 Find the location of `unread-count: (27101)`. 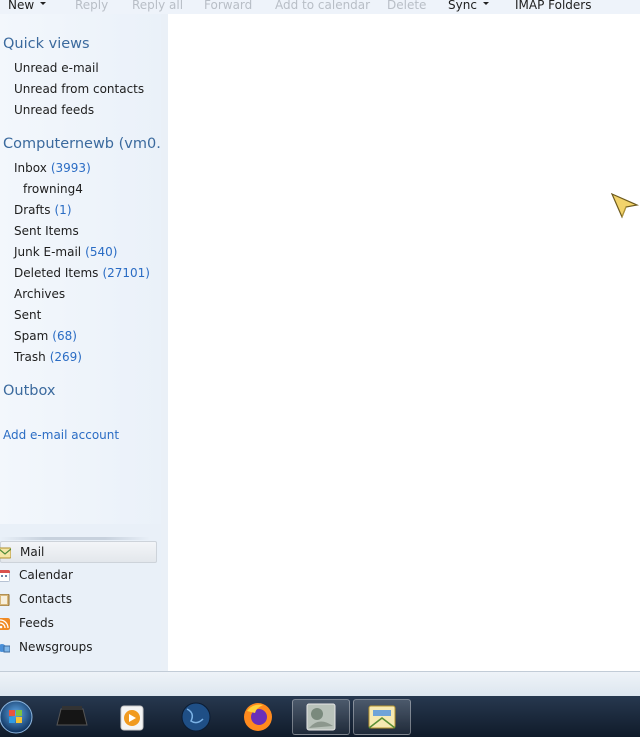

unread-count: (27101) is located at coordinates (126, 273).